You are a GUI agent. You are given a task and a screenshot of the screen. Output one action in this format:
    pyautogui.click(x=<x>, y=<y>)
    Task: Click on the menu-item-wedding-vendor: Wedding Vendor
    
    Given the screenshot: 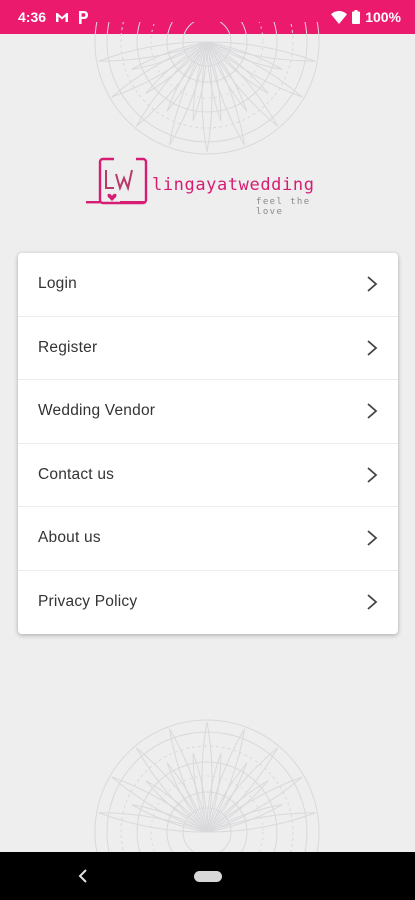 What is the action you would take?
    pyautogui.click(x=208, y=412)
    